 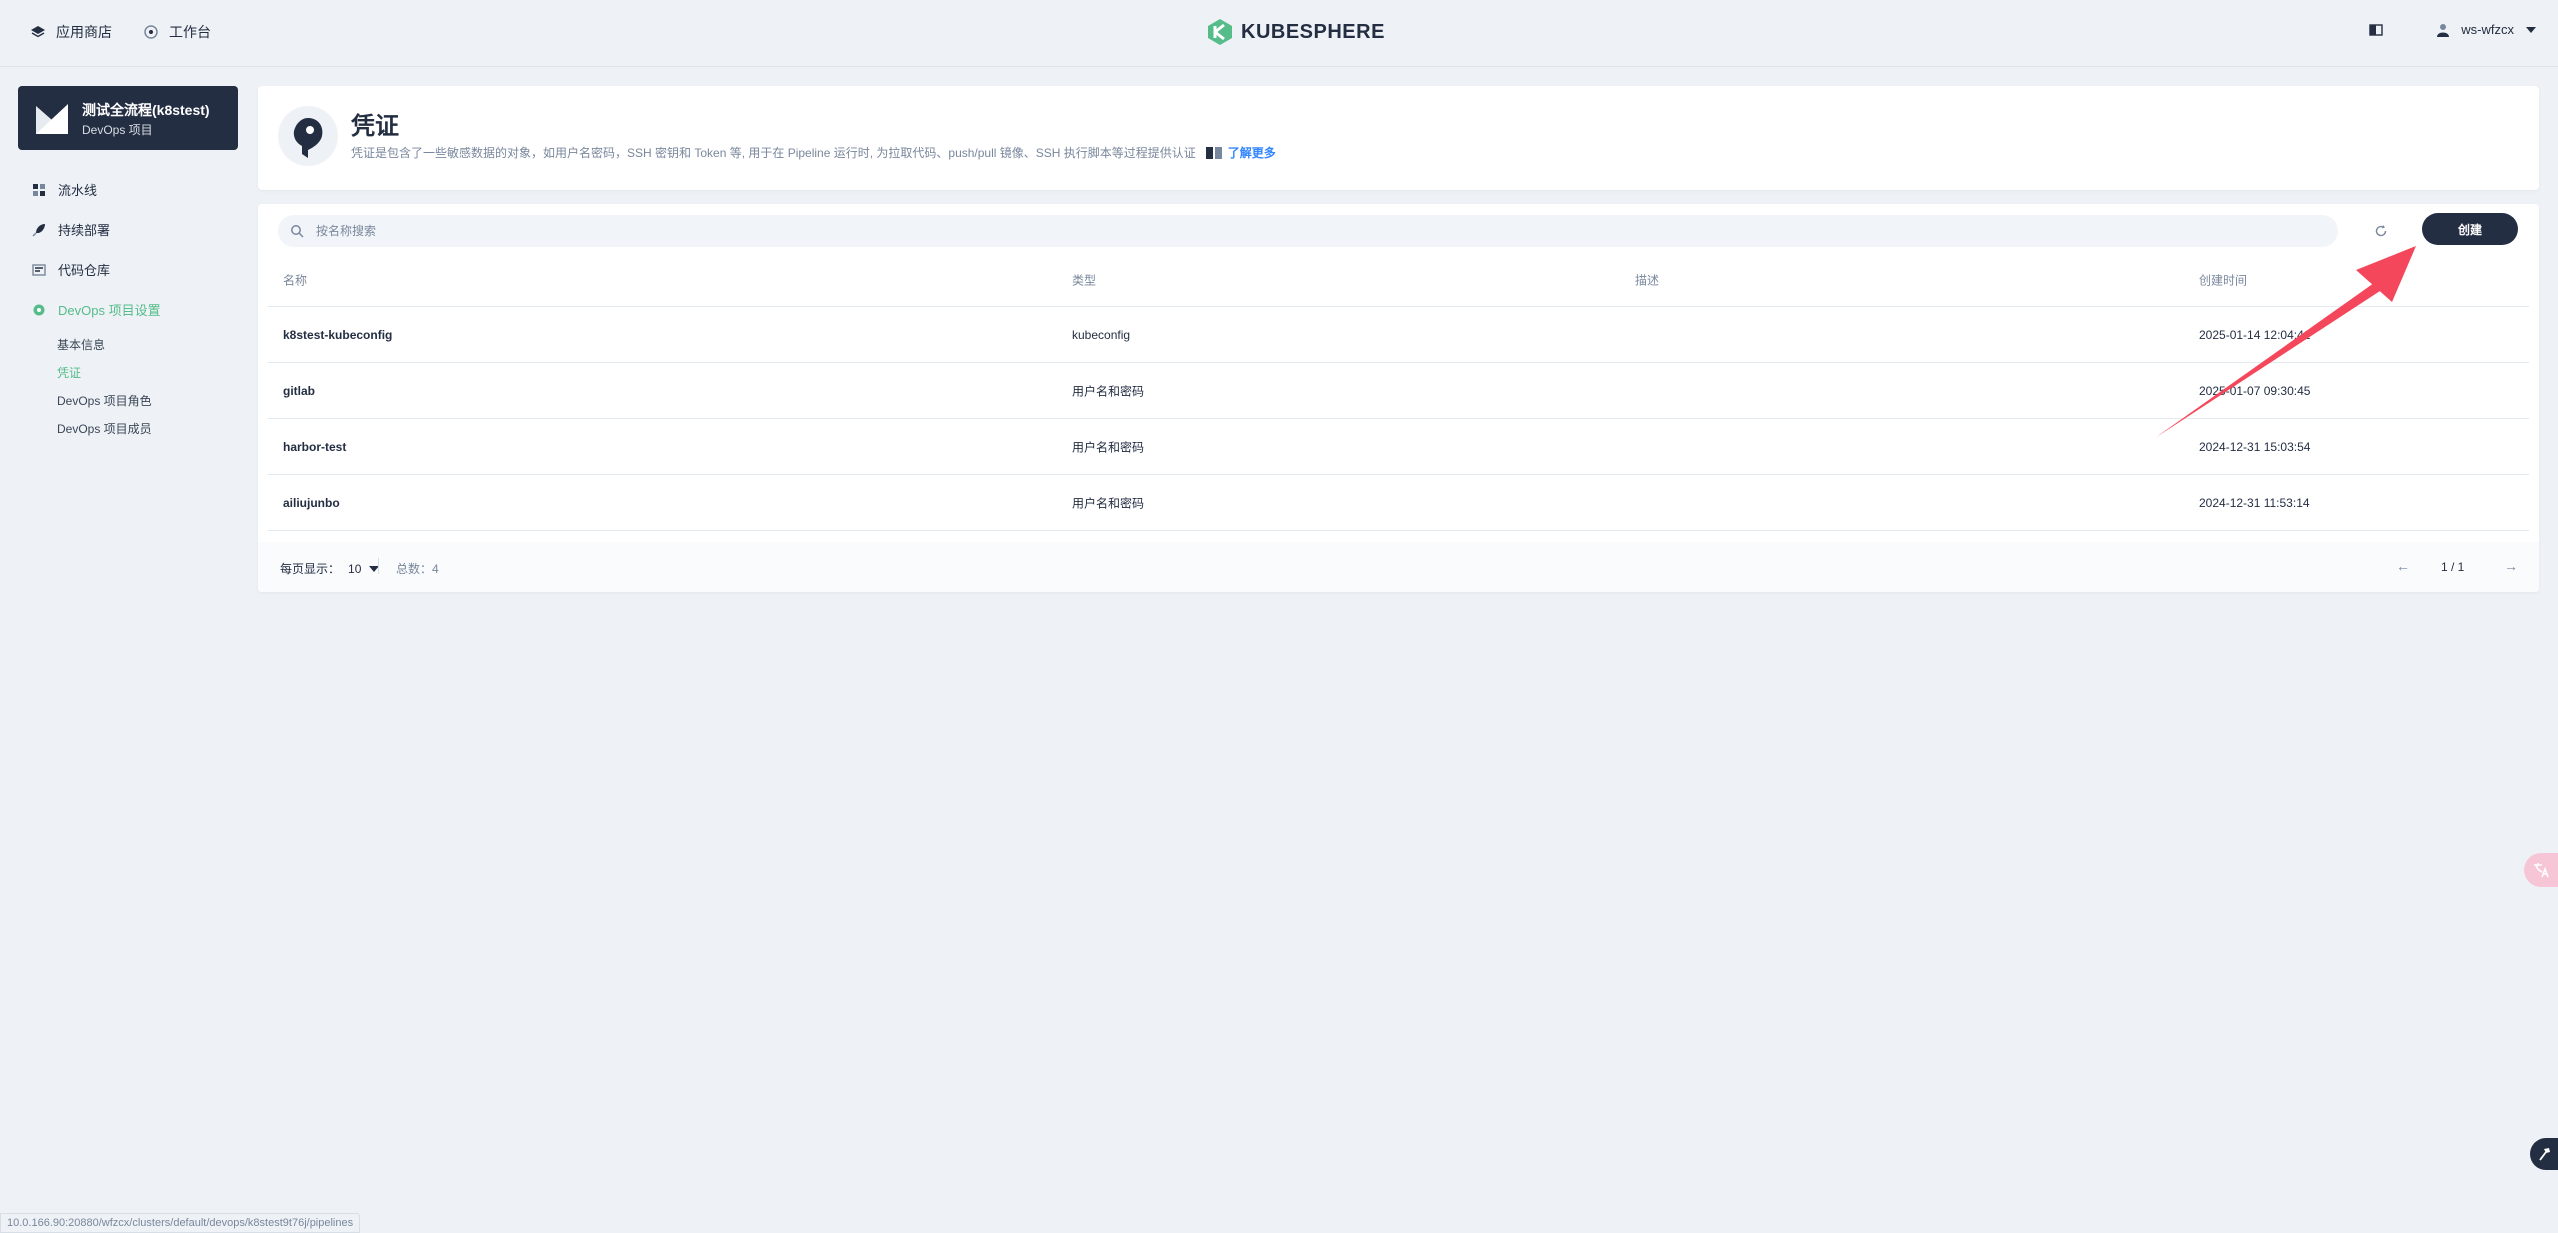 I want to click on notebook-icon, so click(x=2376, y=30).